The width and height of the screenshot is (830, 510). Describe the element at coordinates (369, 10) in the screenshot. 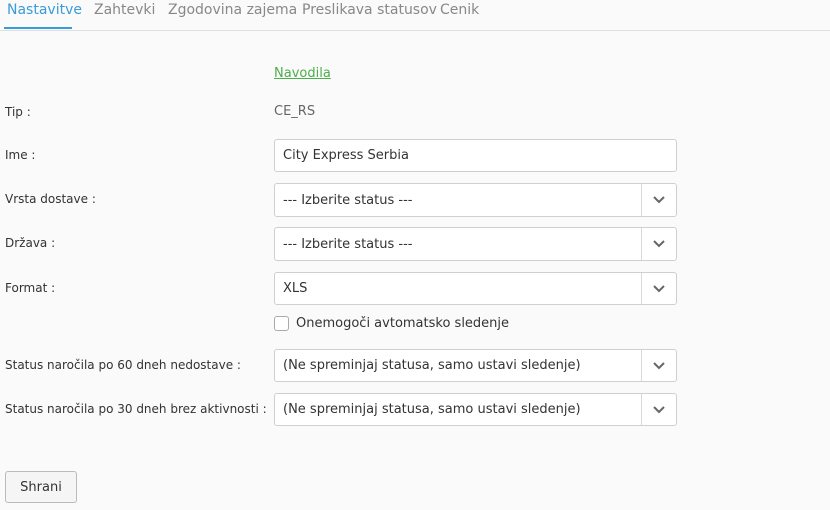

I see `tab-preslikava-statusov: Preslikava statusov` at that location.